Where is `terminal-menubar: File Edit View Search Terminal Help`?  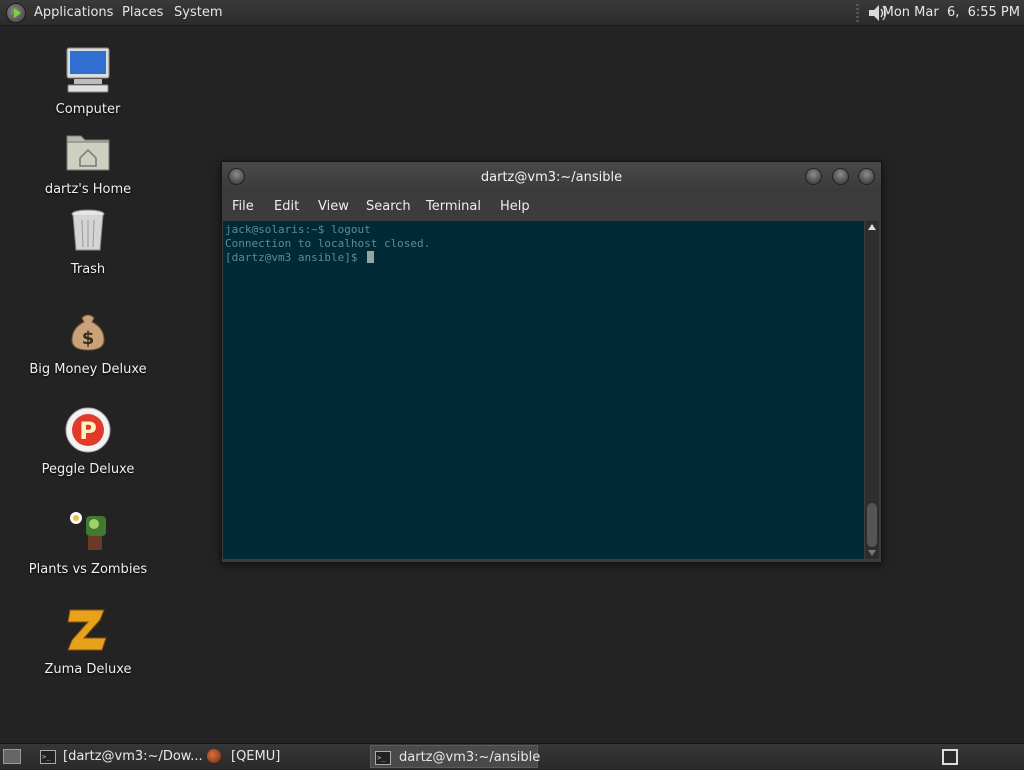
terminal-menubar: File Edit View Search Terminal Help is located at coordinates (551, 207).